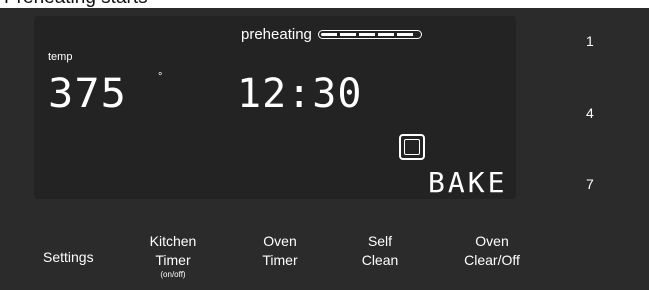  What do you see at coordinates (492, 260) in the screenshot?
I see `oven-clear-label-2: Clear/Off` at bounding box center [492, 260].